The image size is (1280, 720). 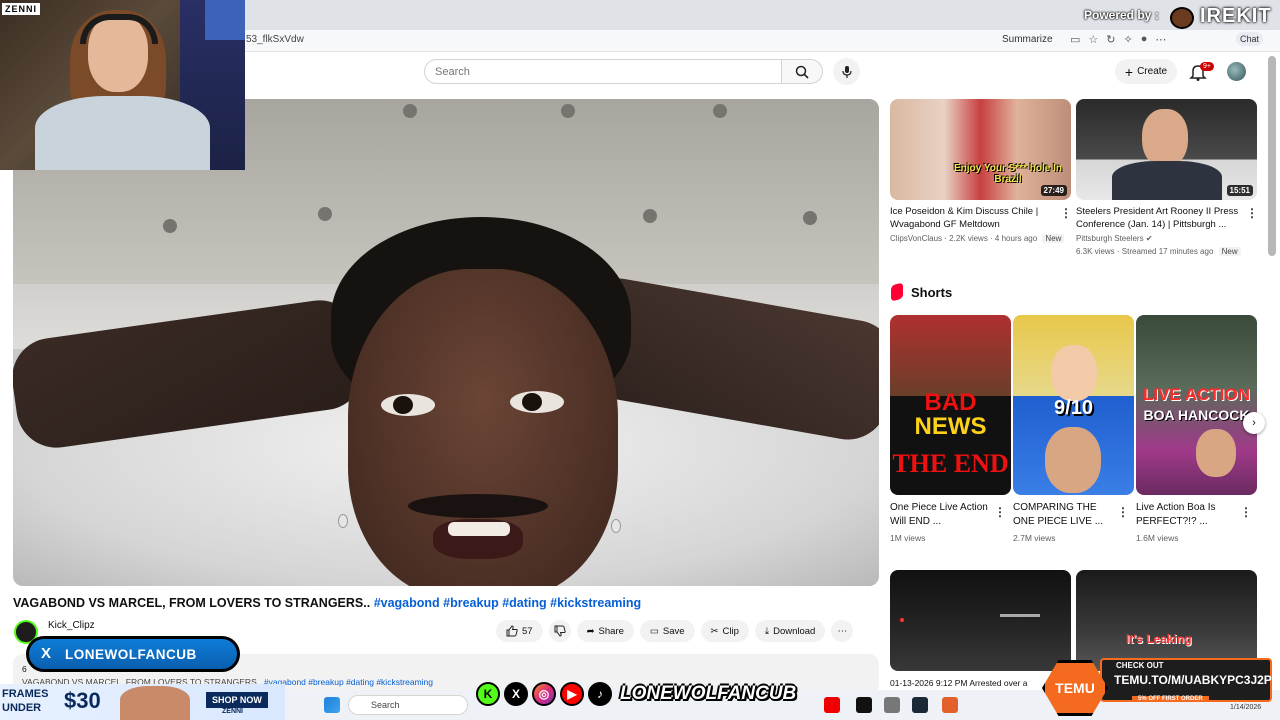 I want to click on road-light, so click(x=1020, y=615).